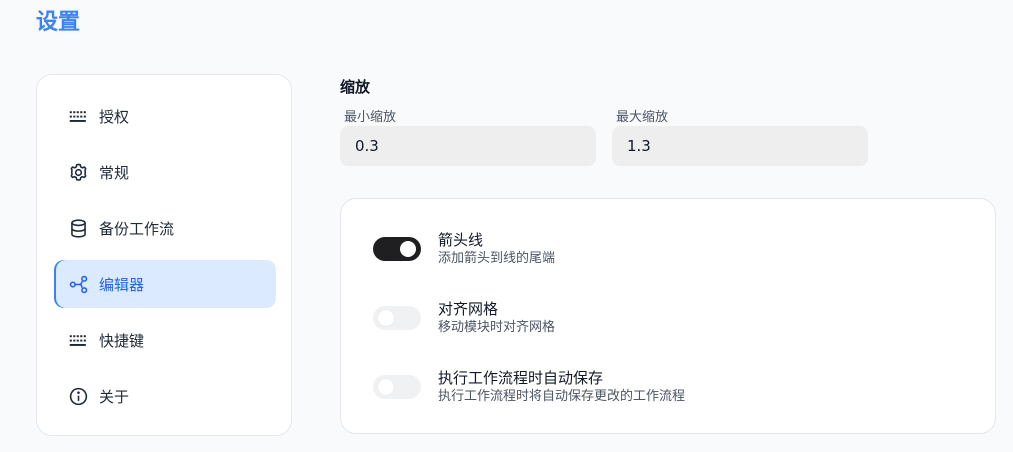 Image resolution: width=1013 pixels, height=452 pixels. Describe the element at coordinates (165, 396) in the screenshot. I see `sidebar-item-about: 关于` at that location.